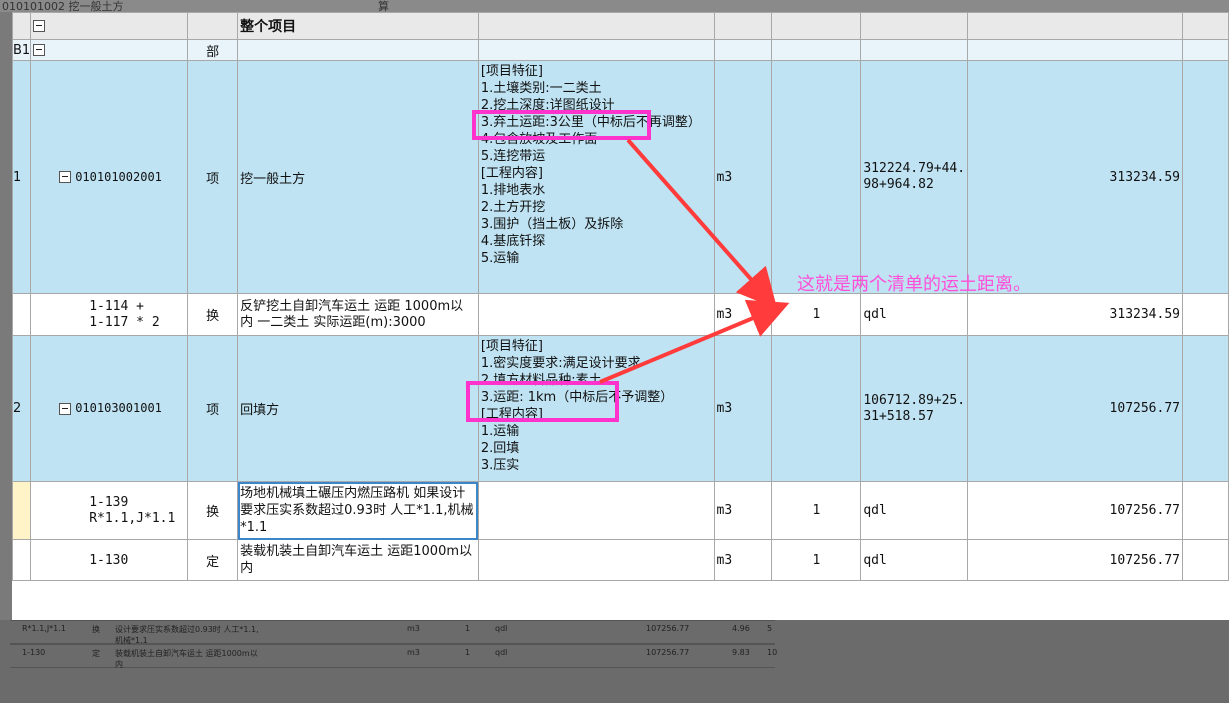  I want to click on code-cell: 1-114 + 1-117 * 2, so click(109, 314).